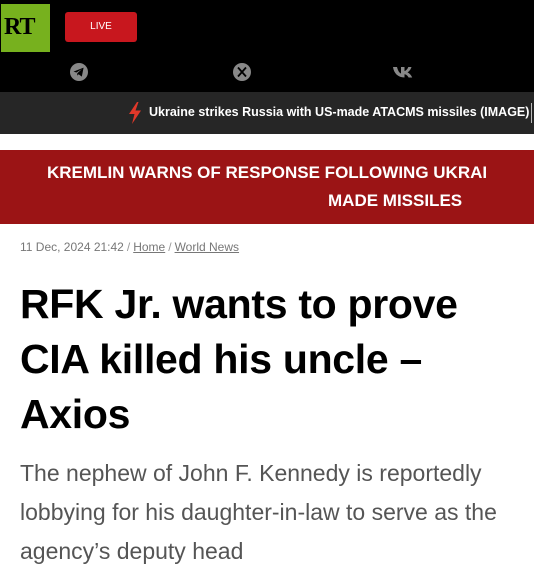 This screenshot has width=534, height=573. I want to click on ticker-divider, so click(531, 113).